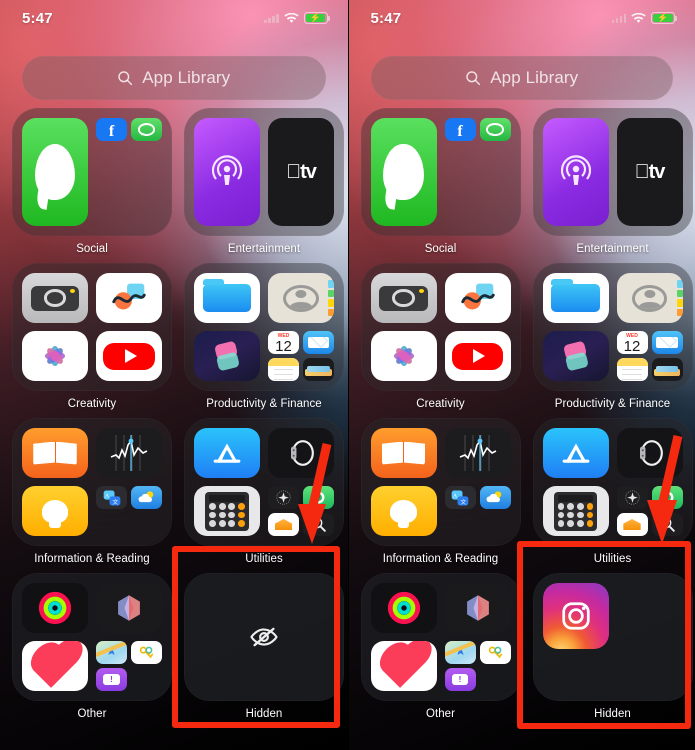 This screenshot has width=695, height=750. What do you see at coordinates (111, 679) in the screenshot?
I see `app-icon-feedback: !` at bounding box center [111, 679].